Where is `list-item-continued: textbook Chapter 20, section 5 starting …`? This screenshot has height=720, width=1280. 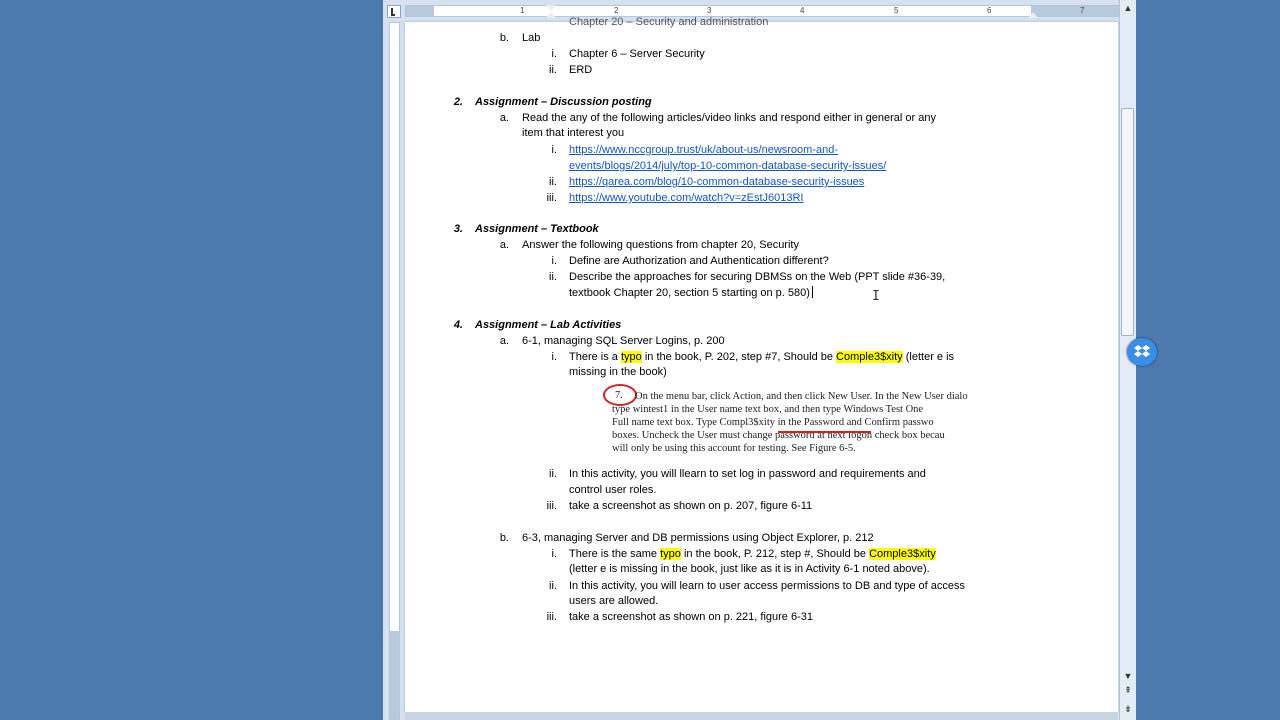 list-item-continued: textbook Chapter 20, section 5 starting … is located at coordinates (689, 293).